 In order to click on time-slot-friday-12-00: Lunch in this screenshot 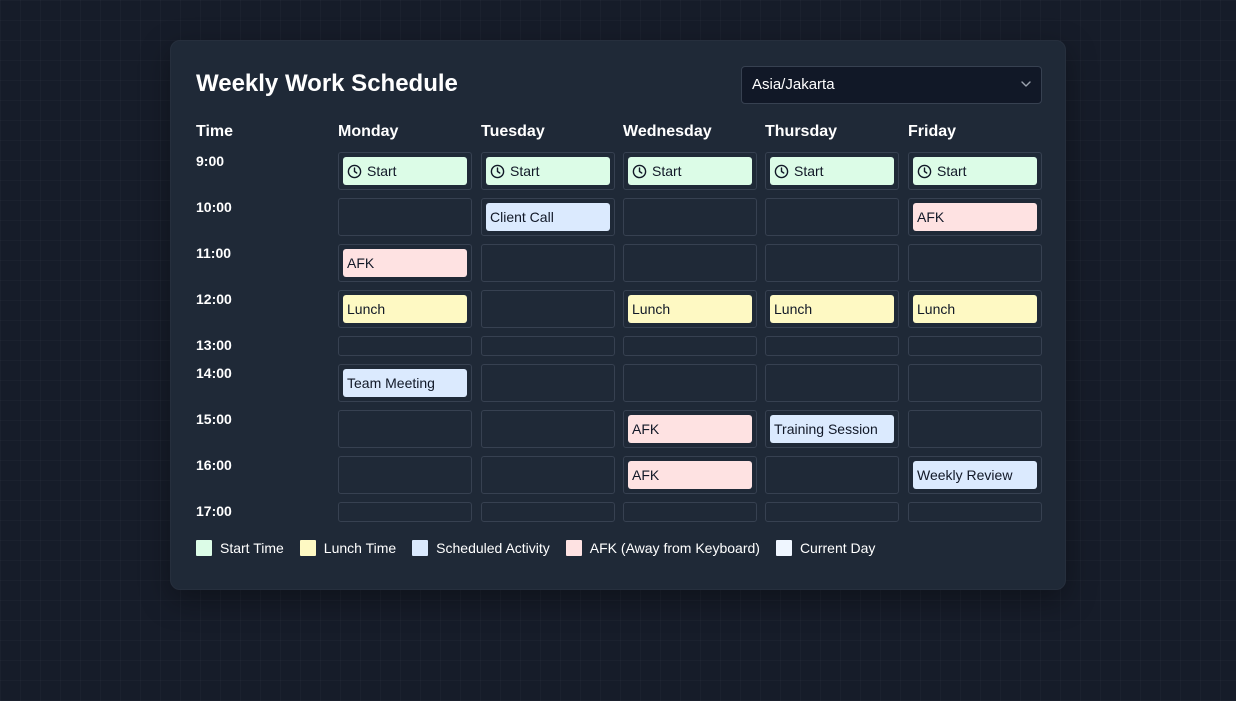, I will do `click(975, 309)`.